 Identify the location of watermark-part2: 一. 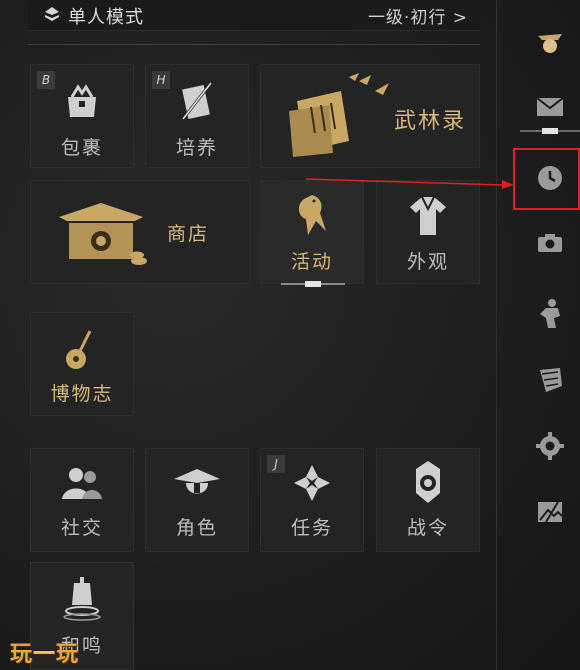
(45, 654).